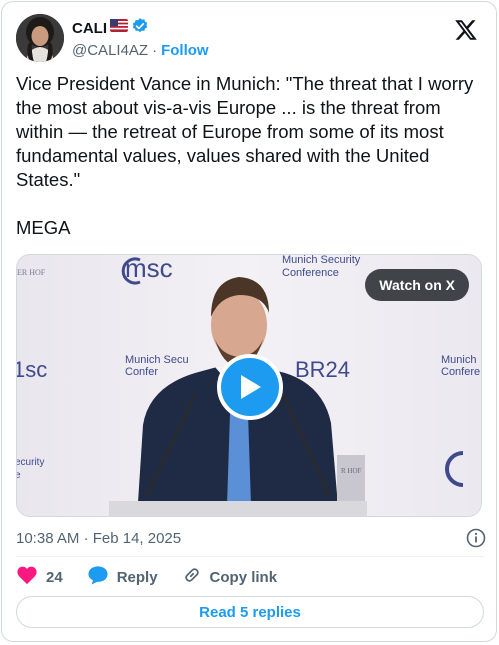  I want to click on reply-button: Reply, so click(122, 577).